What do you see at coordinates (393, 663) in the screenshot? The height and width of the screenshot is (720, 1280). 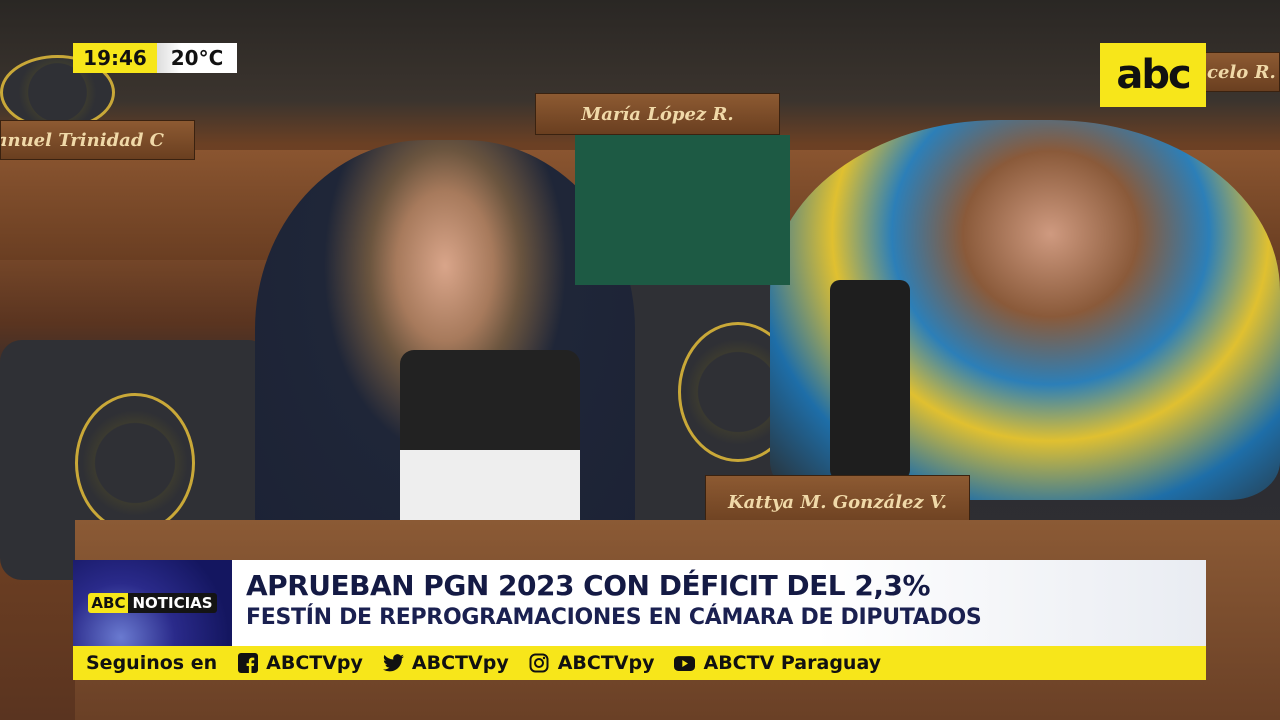 I see `twitter-icon` at bounding box center [393, 663].